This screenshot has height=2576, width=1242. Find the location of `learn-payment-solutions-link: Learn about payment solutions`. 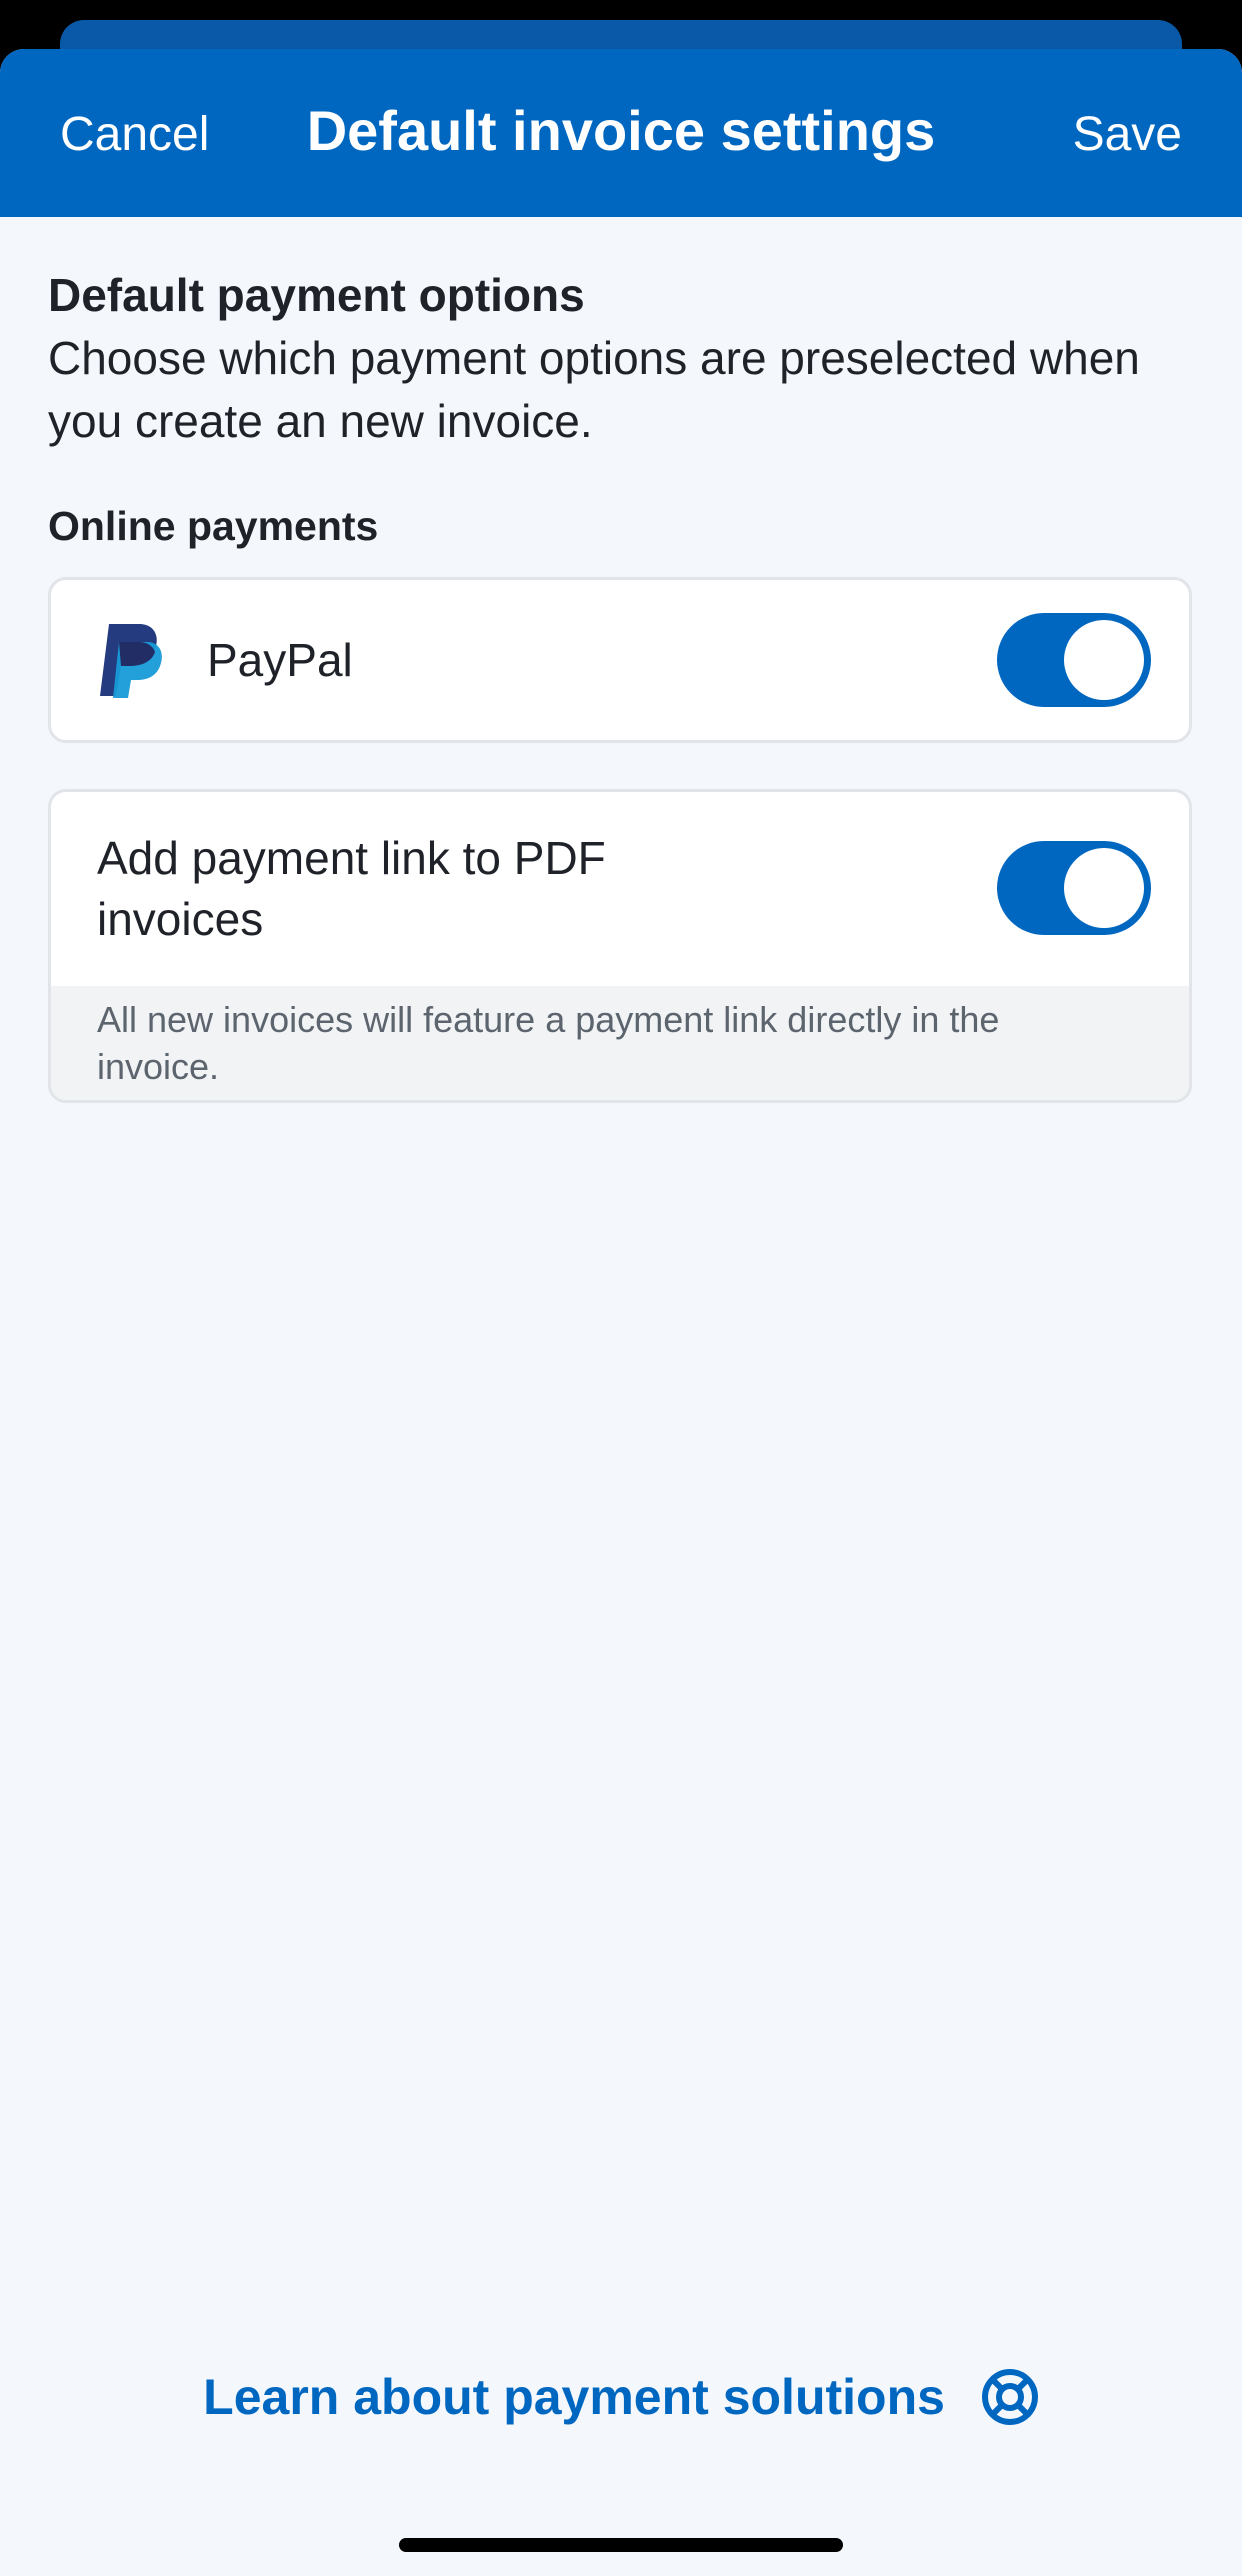

learn-payment-solutions-link: Learn about payment solutions is located at coordinates (621, 2395).